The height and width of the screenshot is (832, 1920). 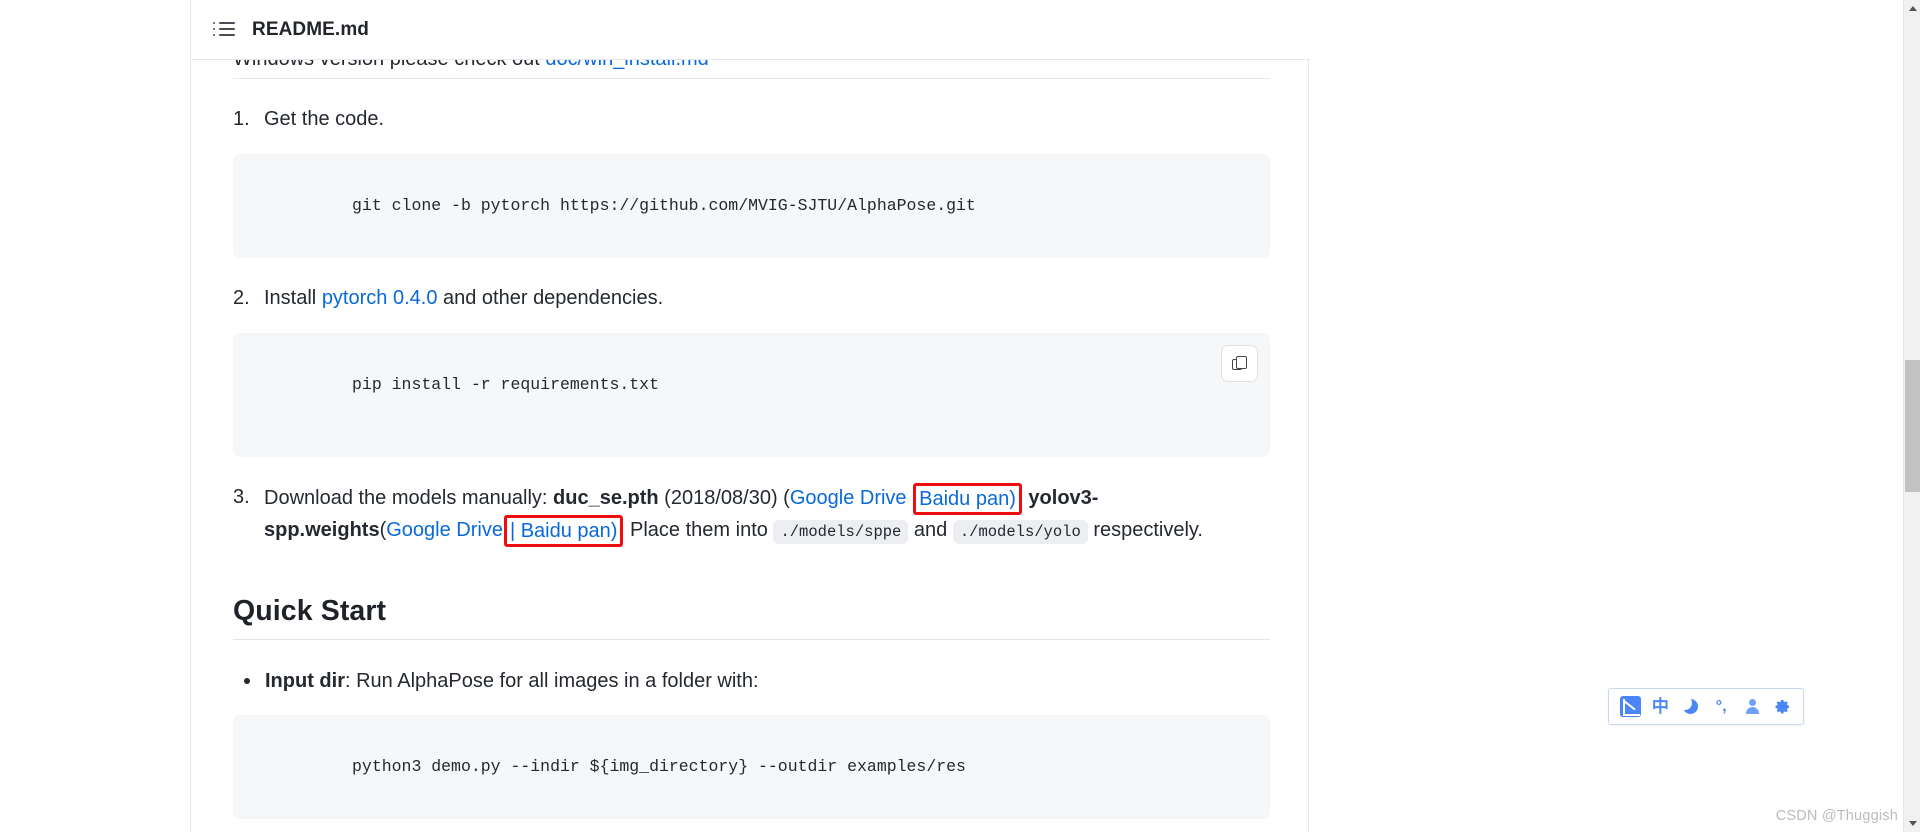 I want to click on step3-t3, so click(x=910, y=498).